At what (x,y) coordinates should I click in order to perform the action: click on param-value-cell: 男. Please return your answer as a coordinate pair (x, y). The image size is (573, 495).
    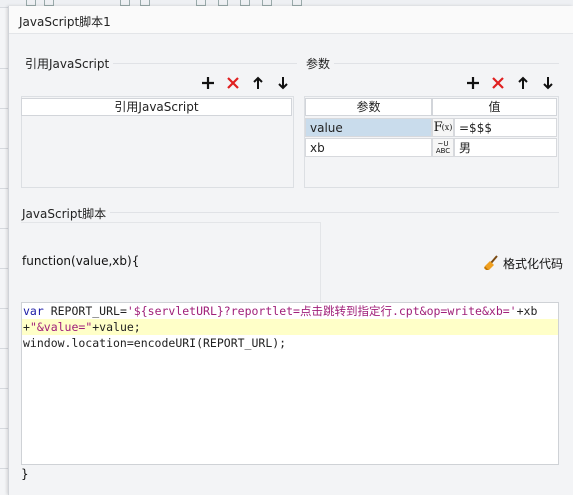
    Looking at the image, I should click on (505, 147).